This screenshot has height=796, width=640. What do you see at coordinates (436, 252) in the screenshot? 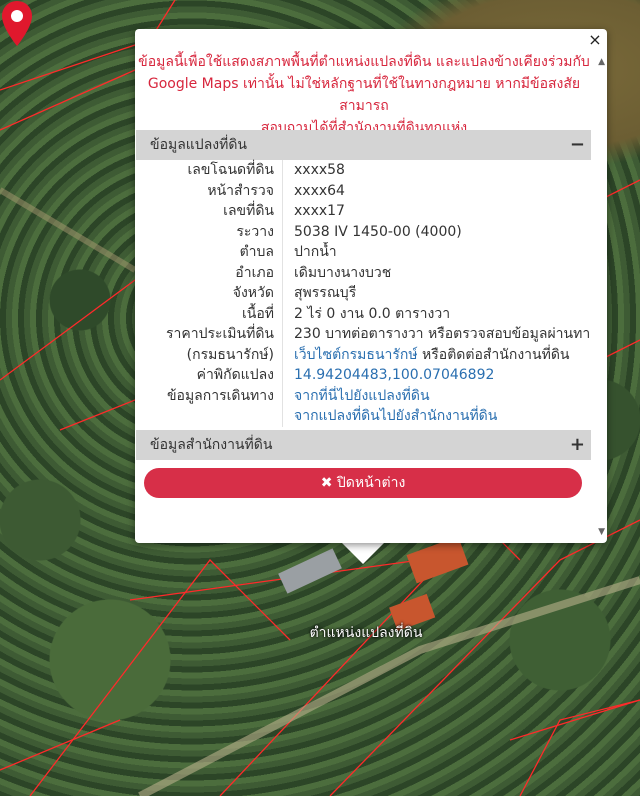
I see `subdistrict-value: ปากน้ำ` at bounding box center [436, 252].